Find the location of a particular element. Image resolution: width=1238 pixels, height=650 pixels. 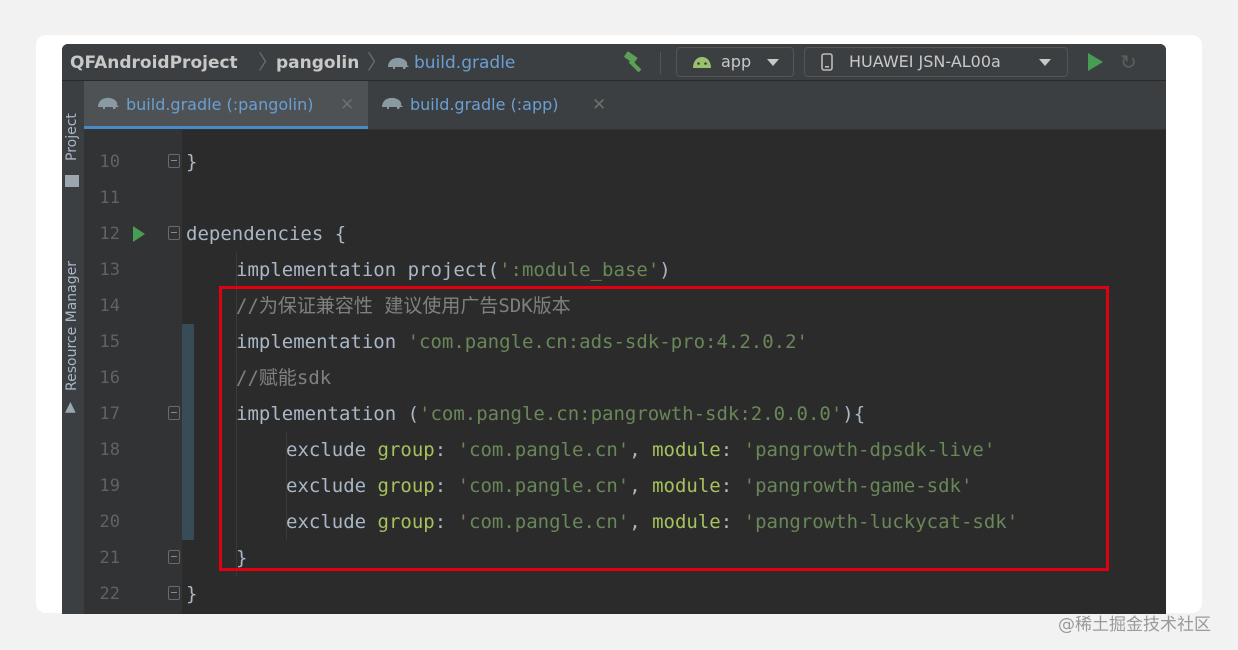

device-selector: HUAWEI JSN-AL00a is located at coordinates (936, 62).